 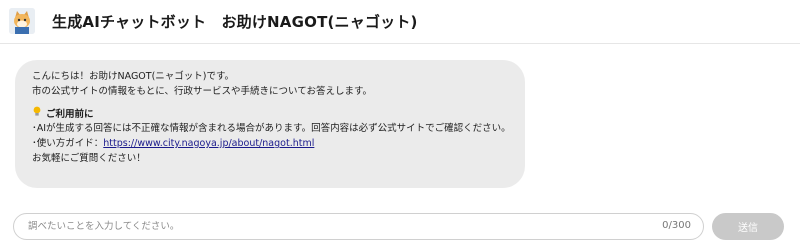 I want to click on question-input, so click(x=328, y=226).